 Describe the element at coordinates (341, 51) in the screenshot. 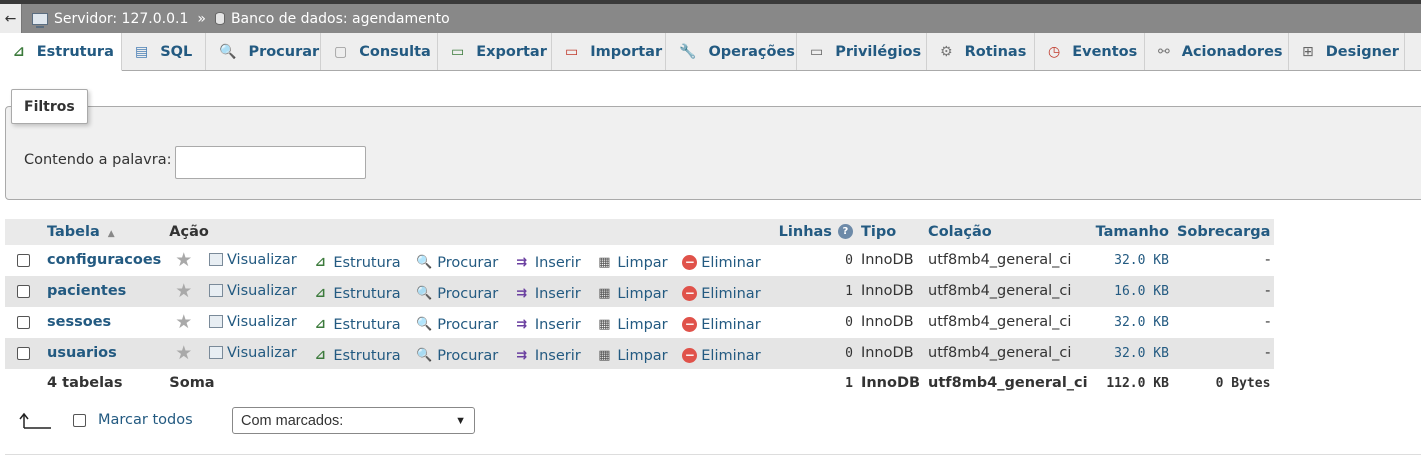

I see `query-icon: ▢` at that location.